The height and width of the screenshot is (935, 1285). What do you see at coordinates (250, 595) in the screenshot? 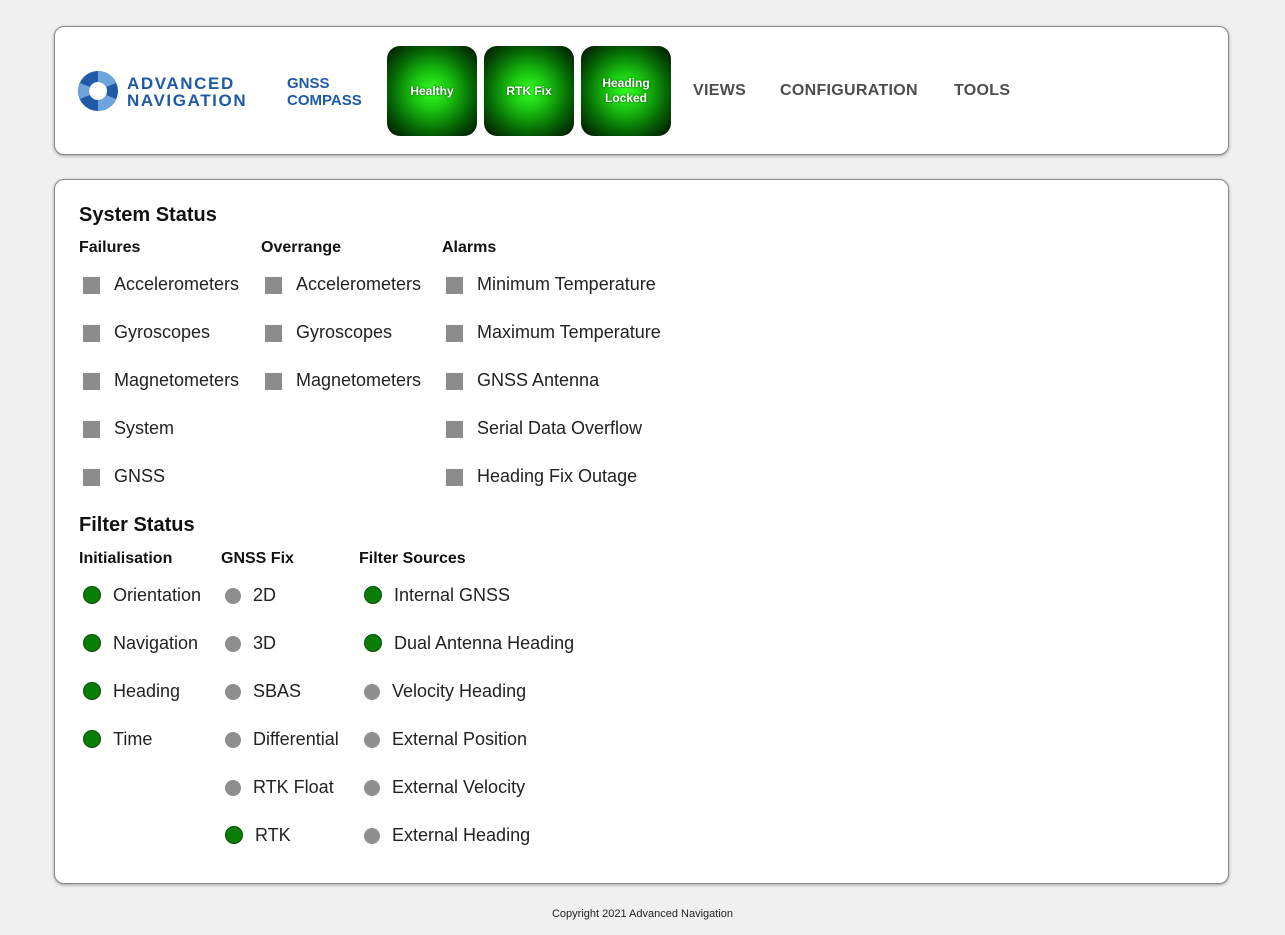
I see `gnssfix-item-2d: 2D` at bounding box center [250, 595].